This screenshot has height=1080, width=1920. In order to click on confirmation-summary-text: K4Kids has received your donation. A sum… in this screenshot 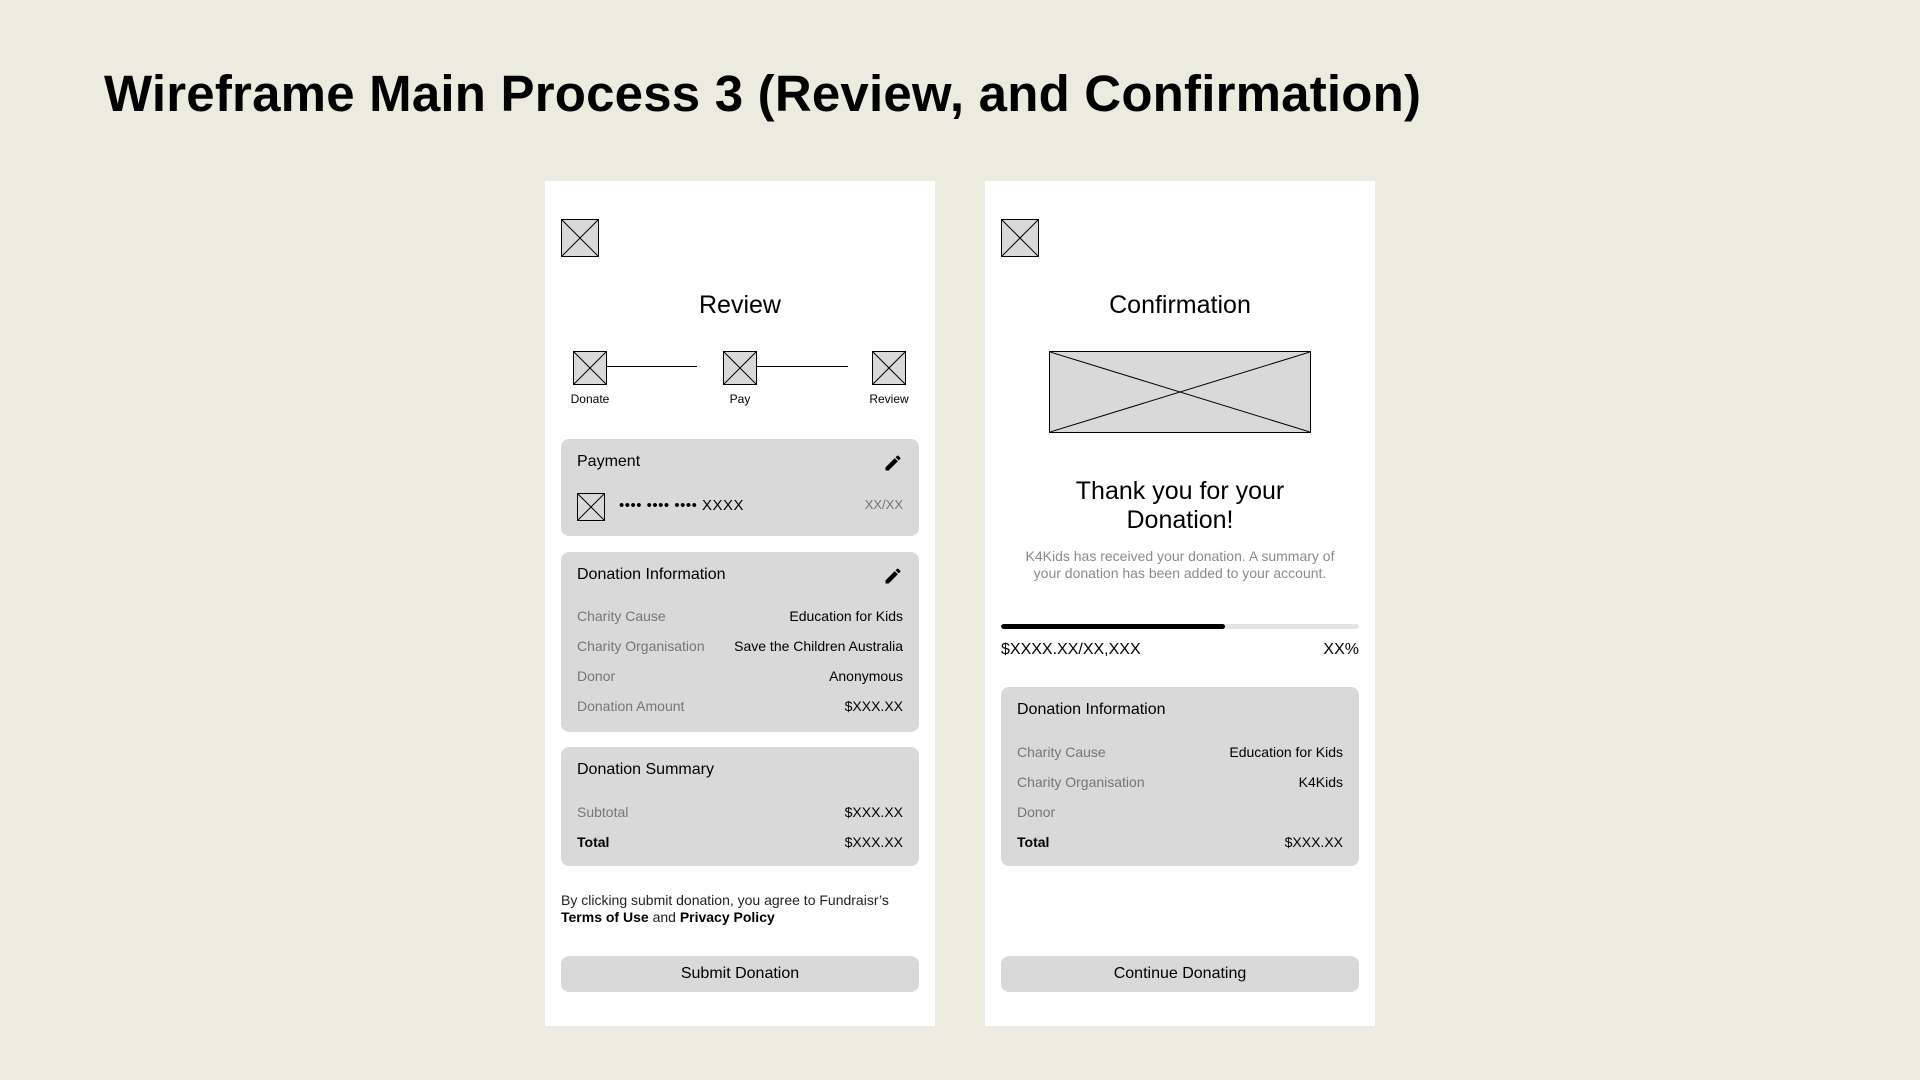, I will do `click(1180, 564)`.